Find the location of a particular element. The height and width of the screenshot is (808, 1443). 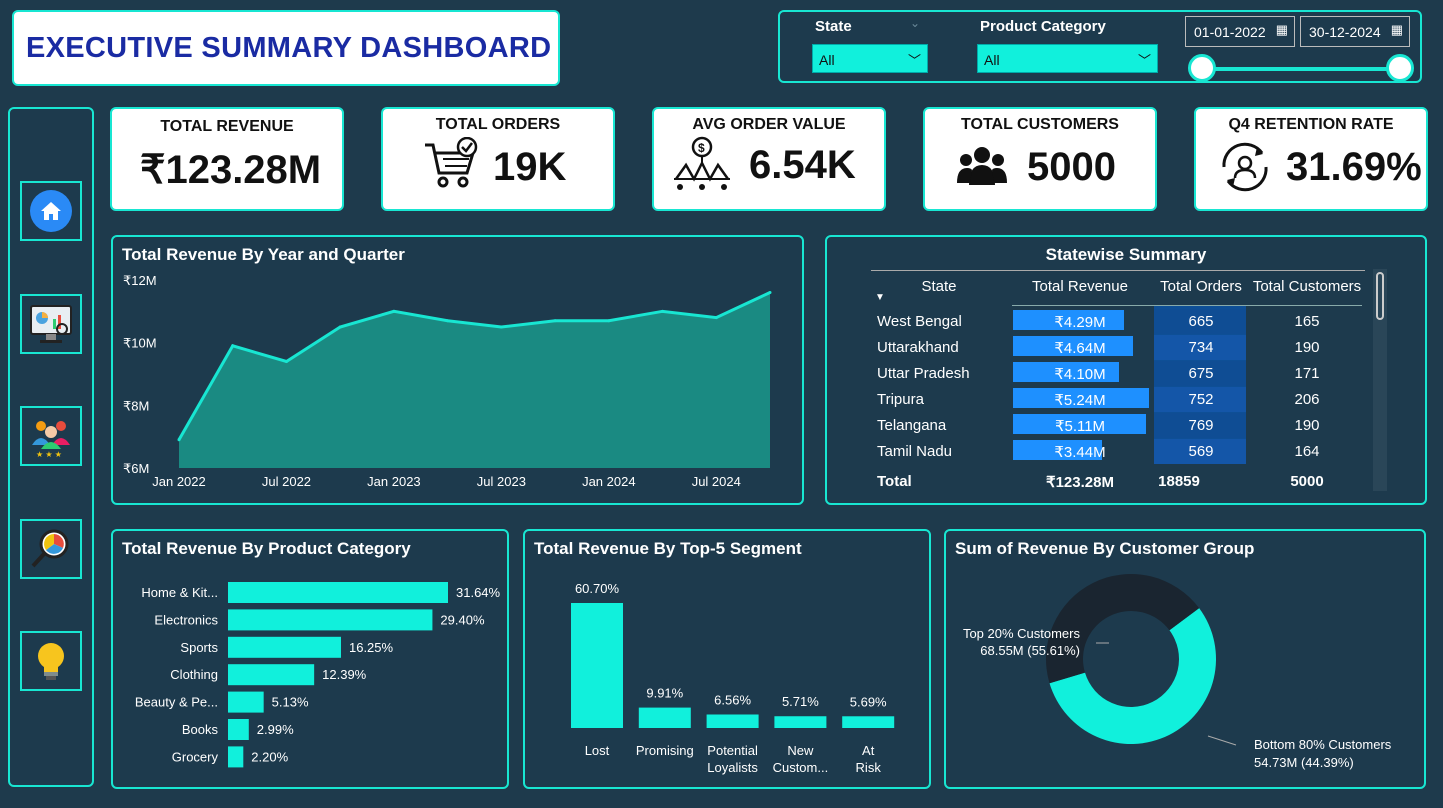

slice-value-label: 68.55M (55.61%) is located at coordinates (1030, 650).